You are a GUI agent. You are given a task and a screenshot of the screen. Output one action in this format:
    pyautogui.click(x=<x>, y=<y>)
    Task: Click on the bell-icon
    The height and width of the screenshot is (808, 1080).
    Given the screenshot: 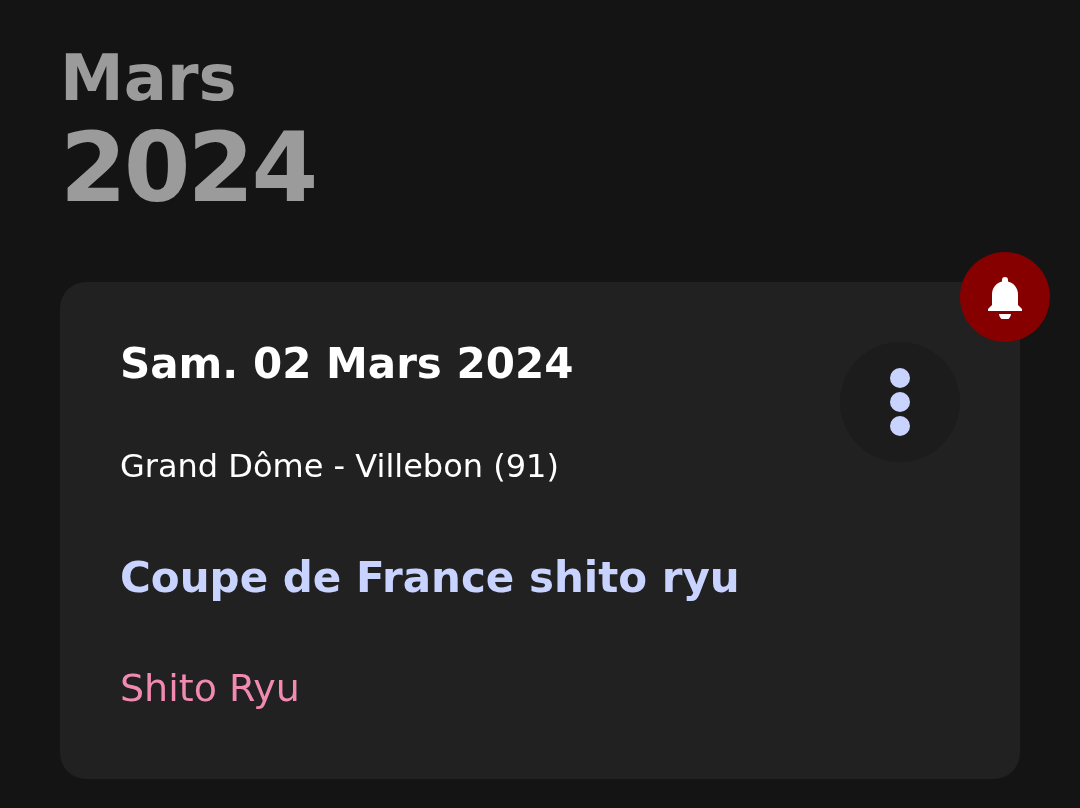 What is the action you would take?
    pyautogui.click(x=1005, y=297)
    